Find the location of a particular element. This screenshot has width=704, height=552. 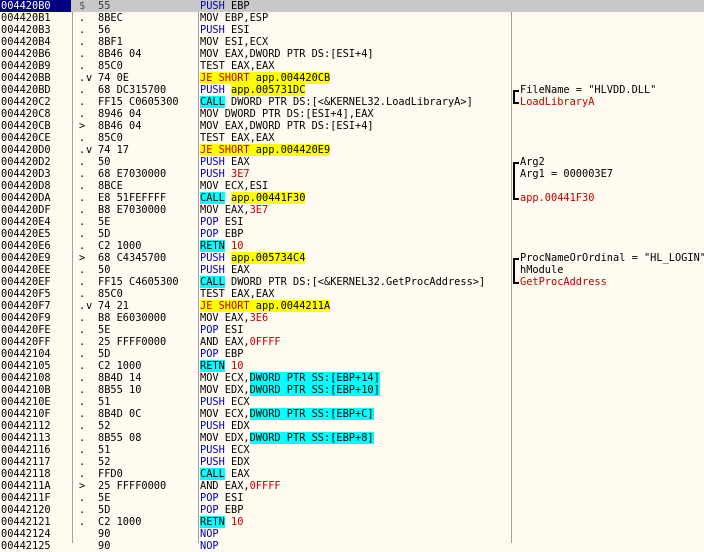

instruction-cell: PUSH ECX is located at coordinates (355, 402).